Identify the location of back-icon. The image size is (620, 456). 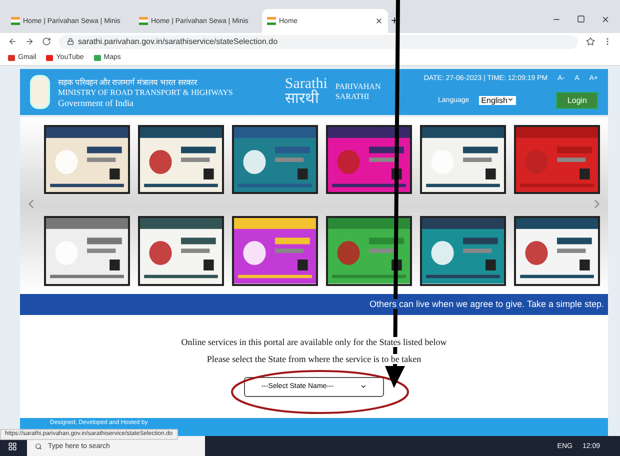
(12, 41).